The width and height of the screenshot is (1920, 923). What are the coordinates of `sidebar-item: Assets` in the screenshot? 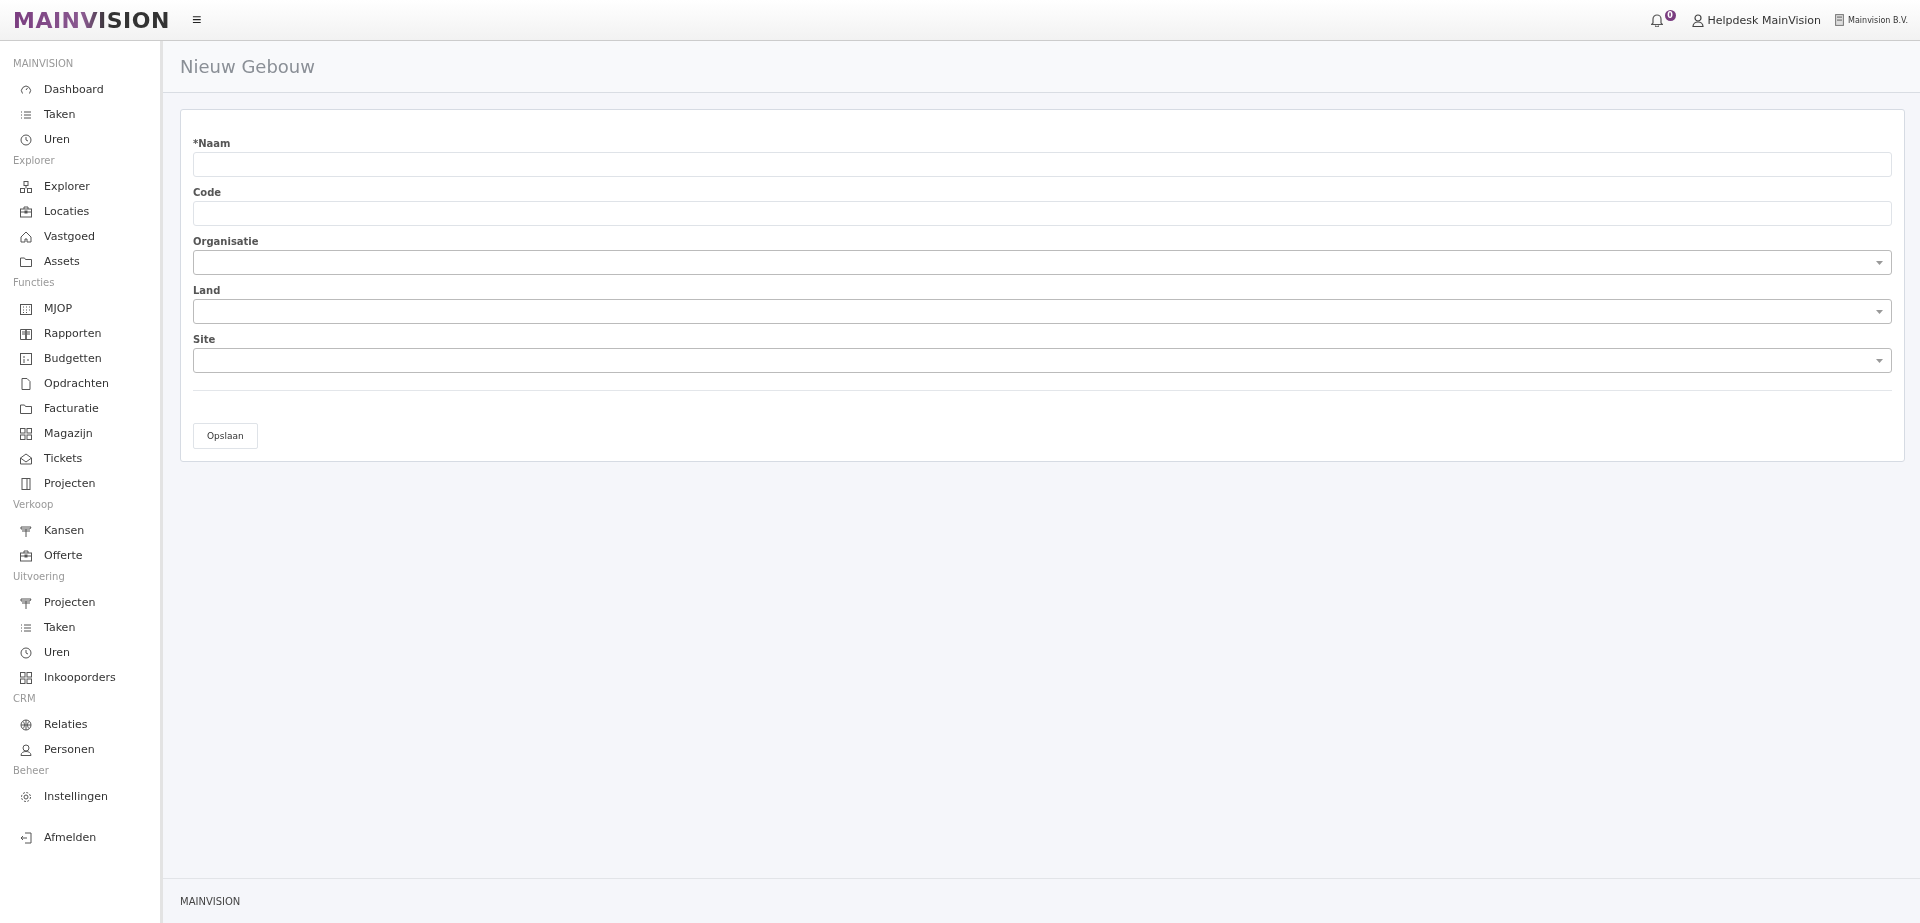 It's located at (80, 261).